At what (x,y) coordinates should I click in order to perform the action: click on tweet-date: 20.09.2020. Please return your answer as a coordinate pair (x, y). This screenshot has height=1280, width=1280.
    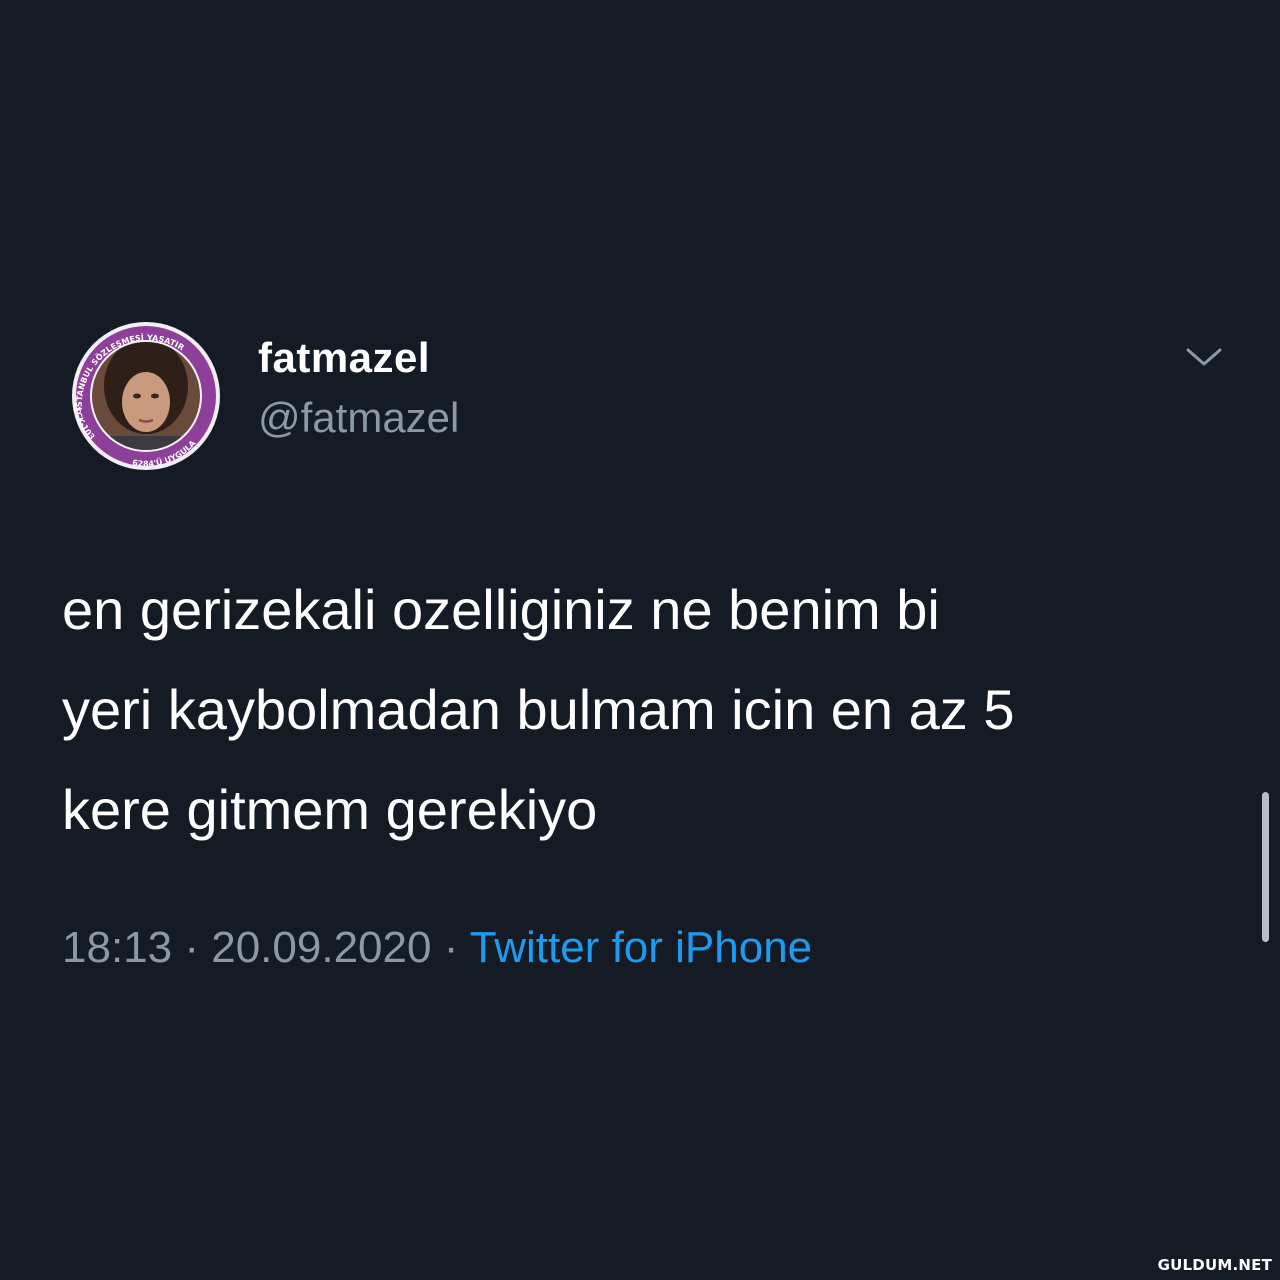
    Looking at the image, I should click on (321, 947).